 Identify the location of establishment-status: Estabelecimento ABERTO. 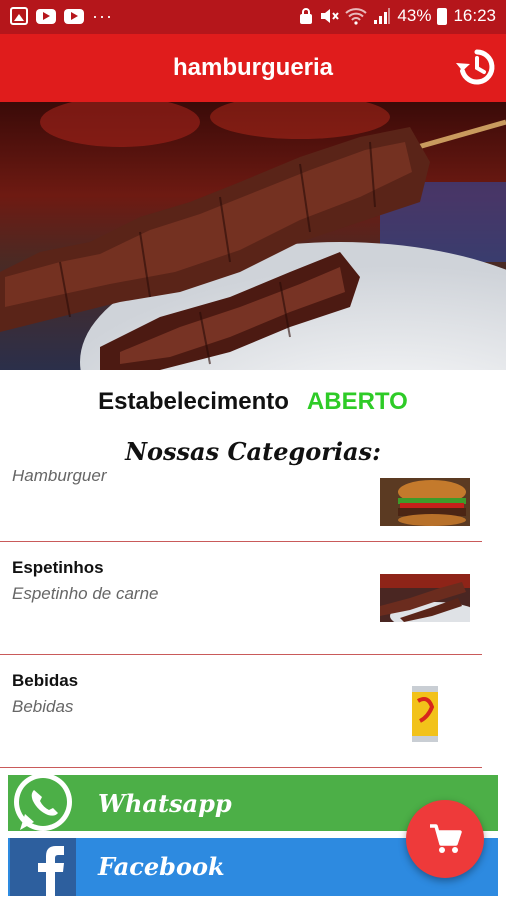
(253, 402).